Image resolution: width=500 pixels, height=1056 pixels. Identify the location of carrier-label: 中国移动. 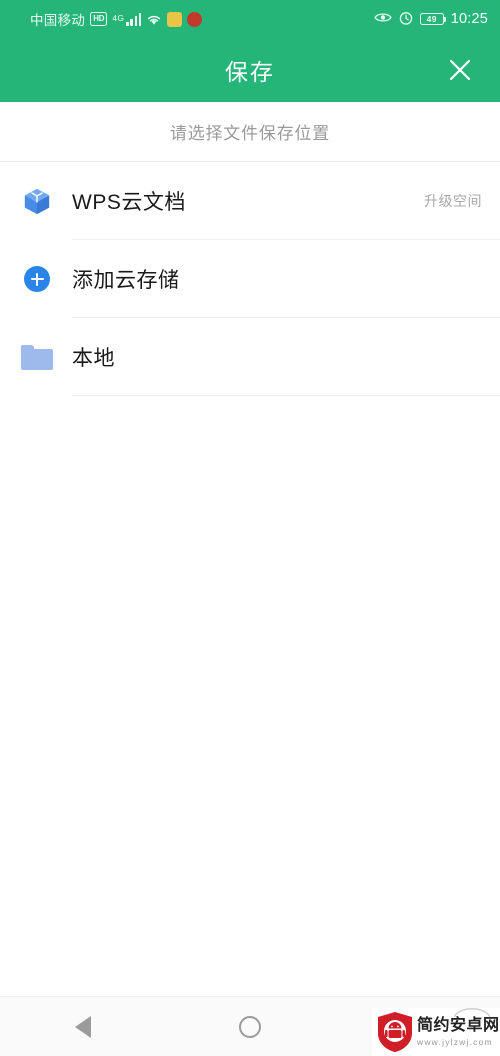
(58, 20).